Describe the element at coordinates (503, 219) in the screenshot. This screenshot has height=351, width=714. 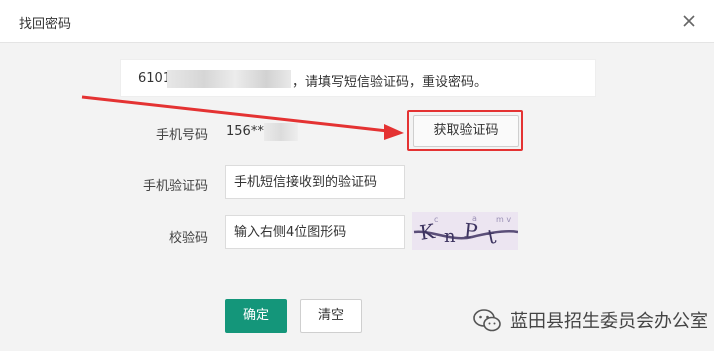
I see `svg-text: m v` at that location.